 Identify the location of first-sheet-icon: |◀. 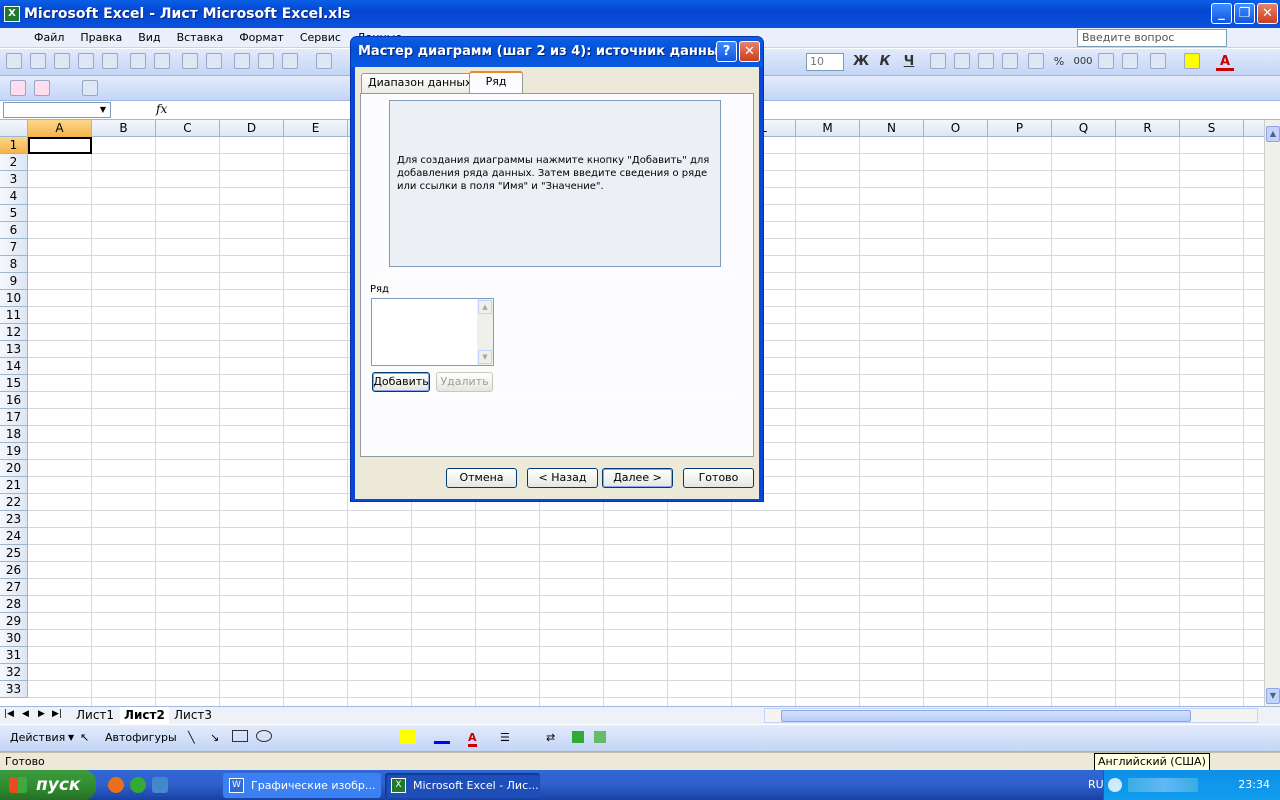
(9, 714).